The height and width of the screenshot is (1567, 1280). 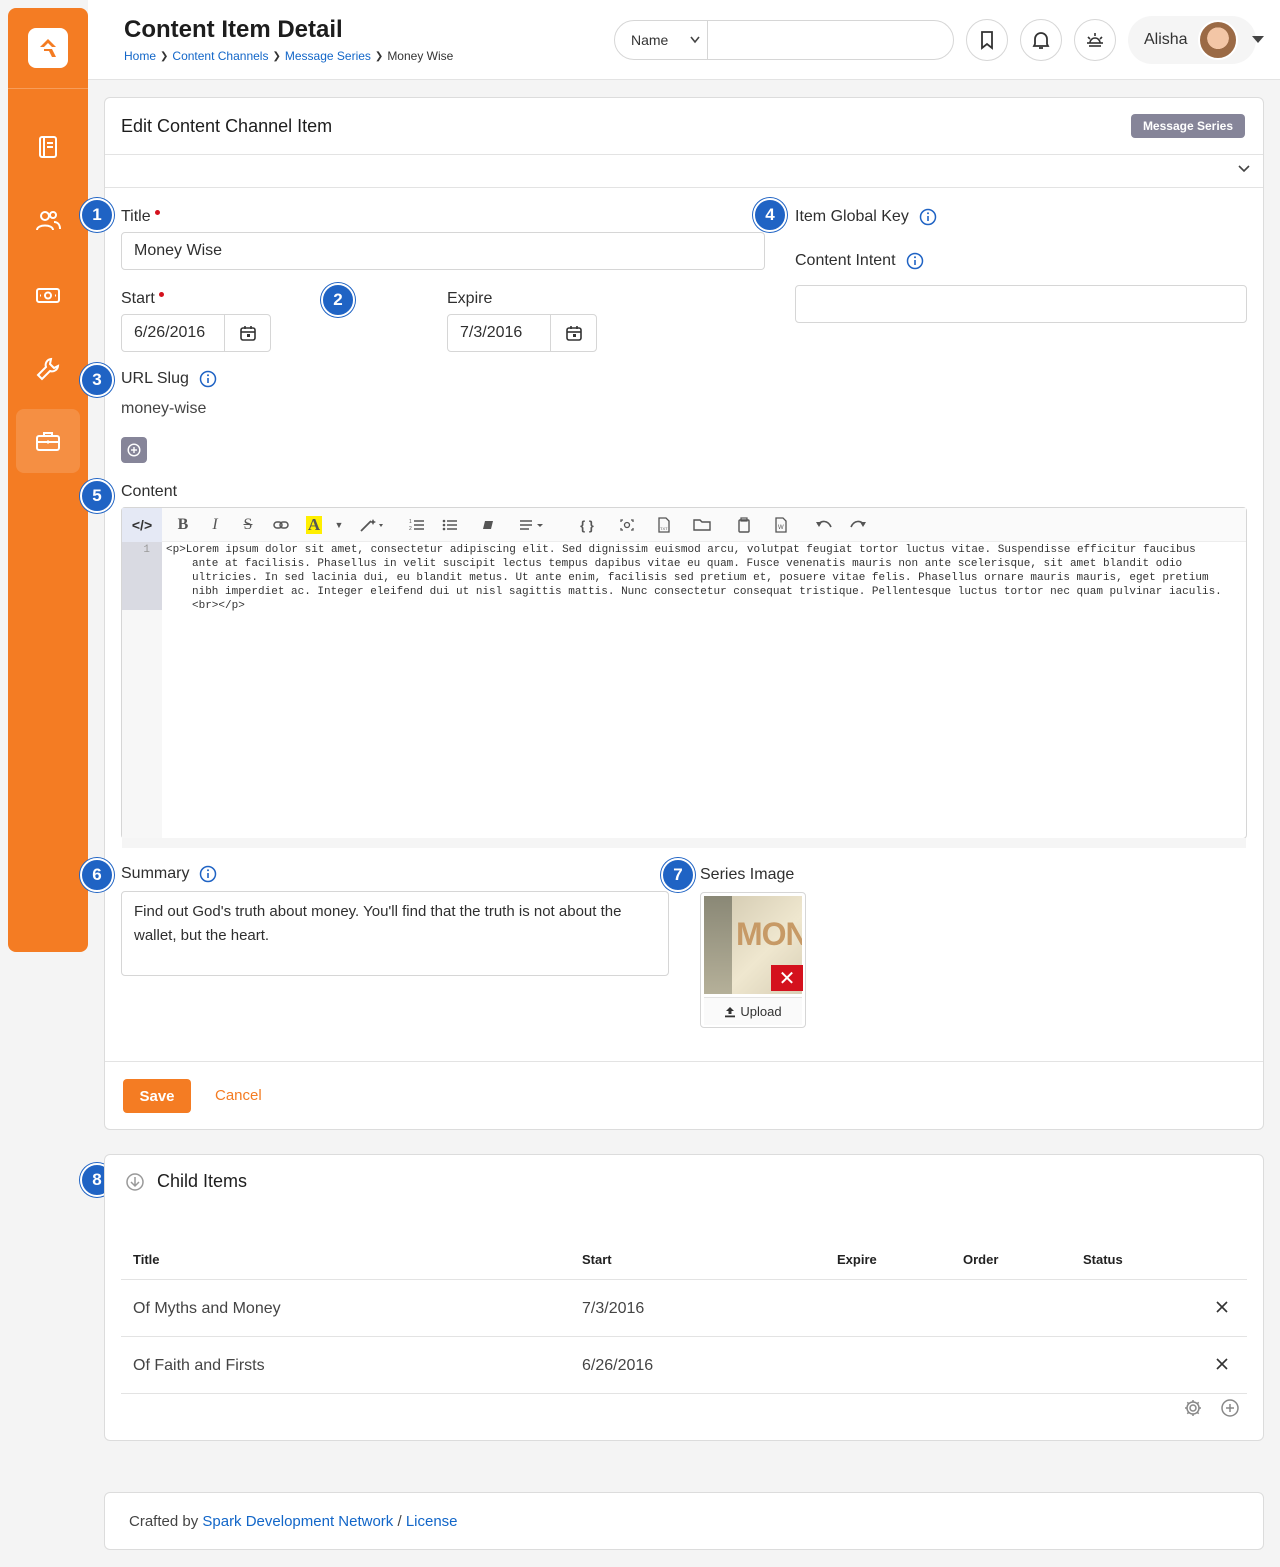 What do you see at coordinates (1230, 1408) in the screenshot?
I see `add-circle-icon` at bounding box center [1230, 1408].